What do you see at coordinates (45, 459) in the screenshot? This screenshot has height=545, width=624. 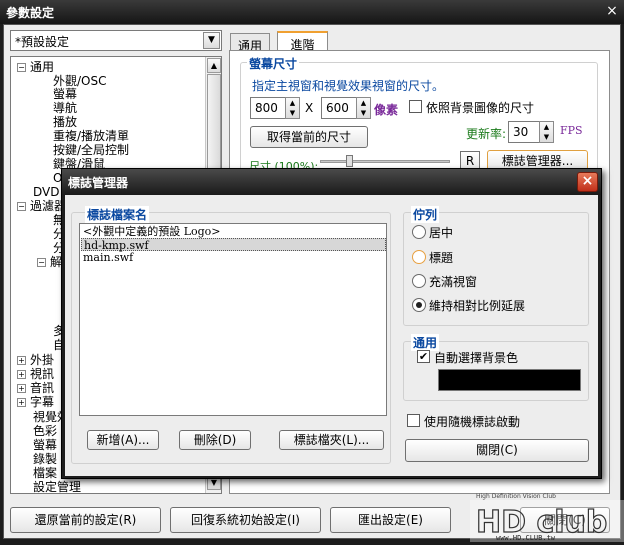 I see `tree-item: 錄製` at bounding box center [45, 459].